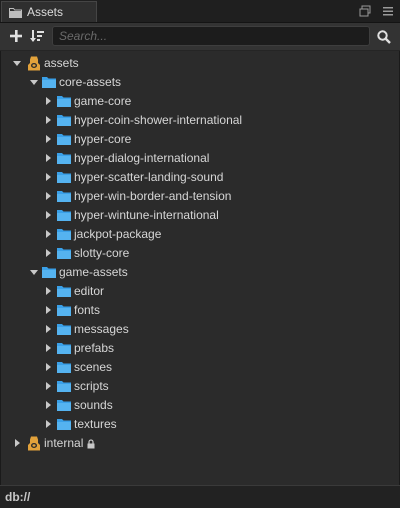 This screenshot has width=400, height=508. Describe the element at coordinates (158, 120) in the screenshot. I see `tree-item-label: hyper-coin-shower-international` at that location.